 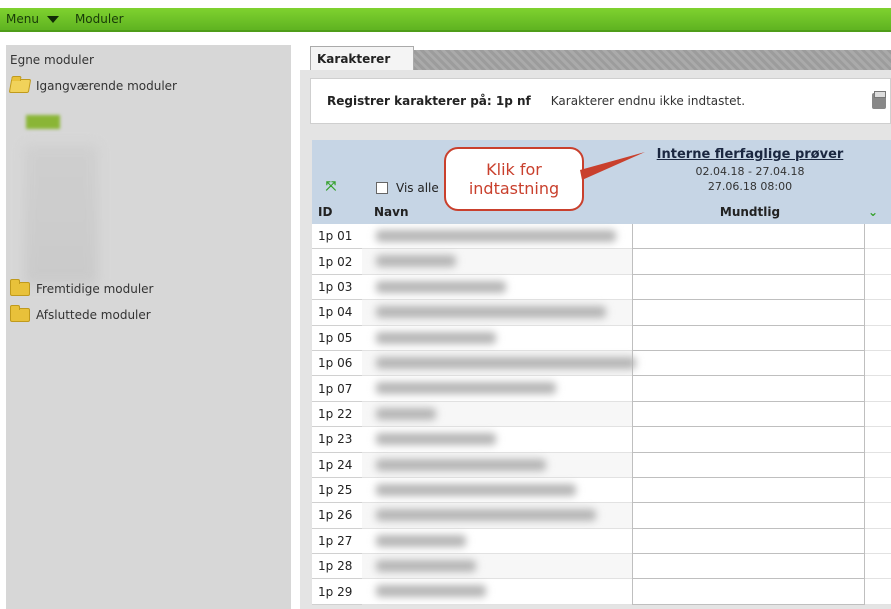 I want to click on student-id: 1p 26, so click(x=337, y=516).